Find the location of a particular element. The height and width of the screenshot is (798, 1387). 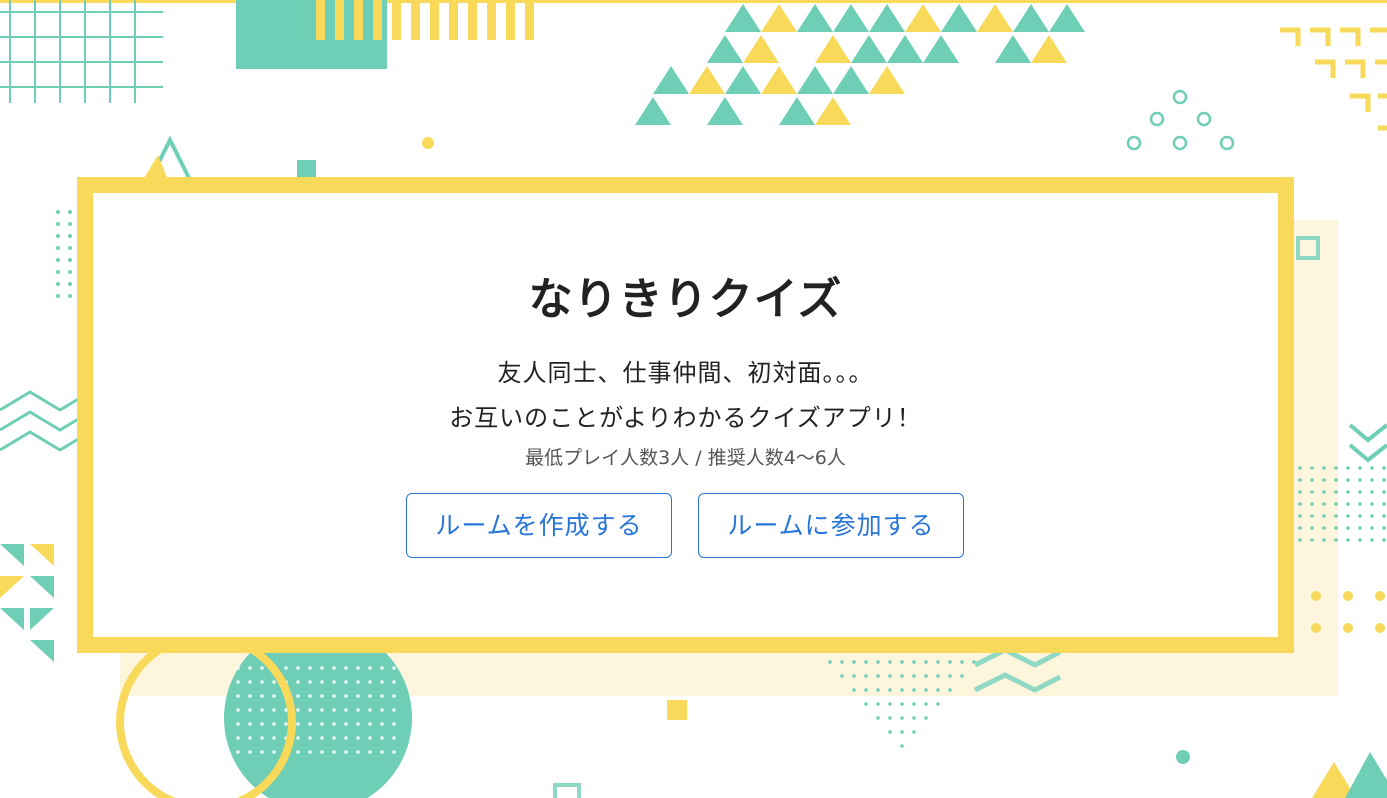

create-room-button: ルームを作成する is located at coordinates (539, 525).